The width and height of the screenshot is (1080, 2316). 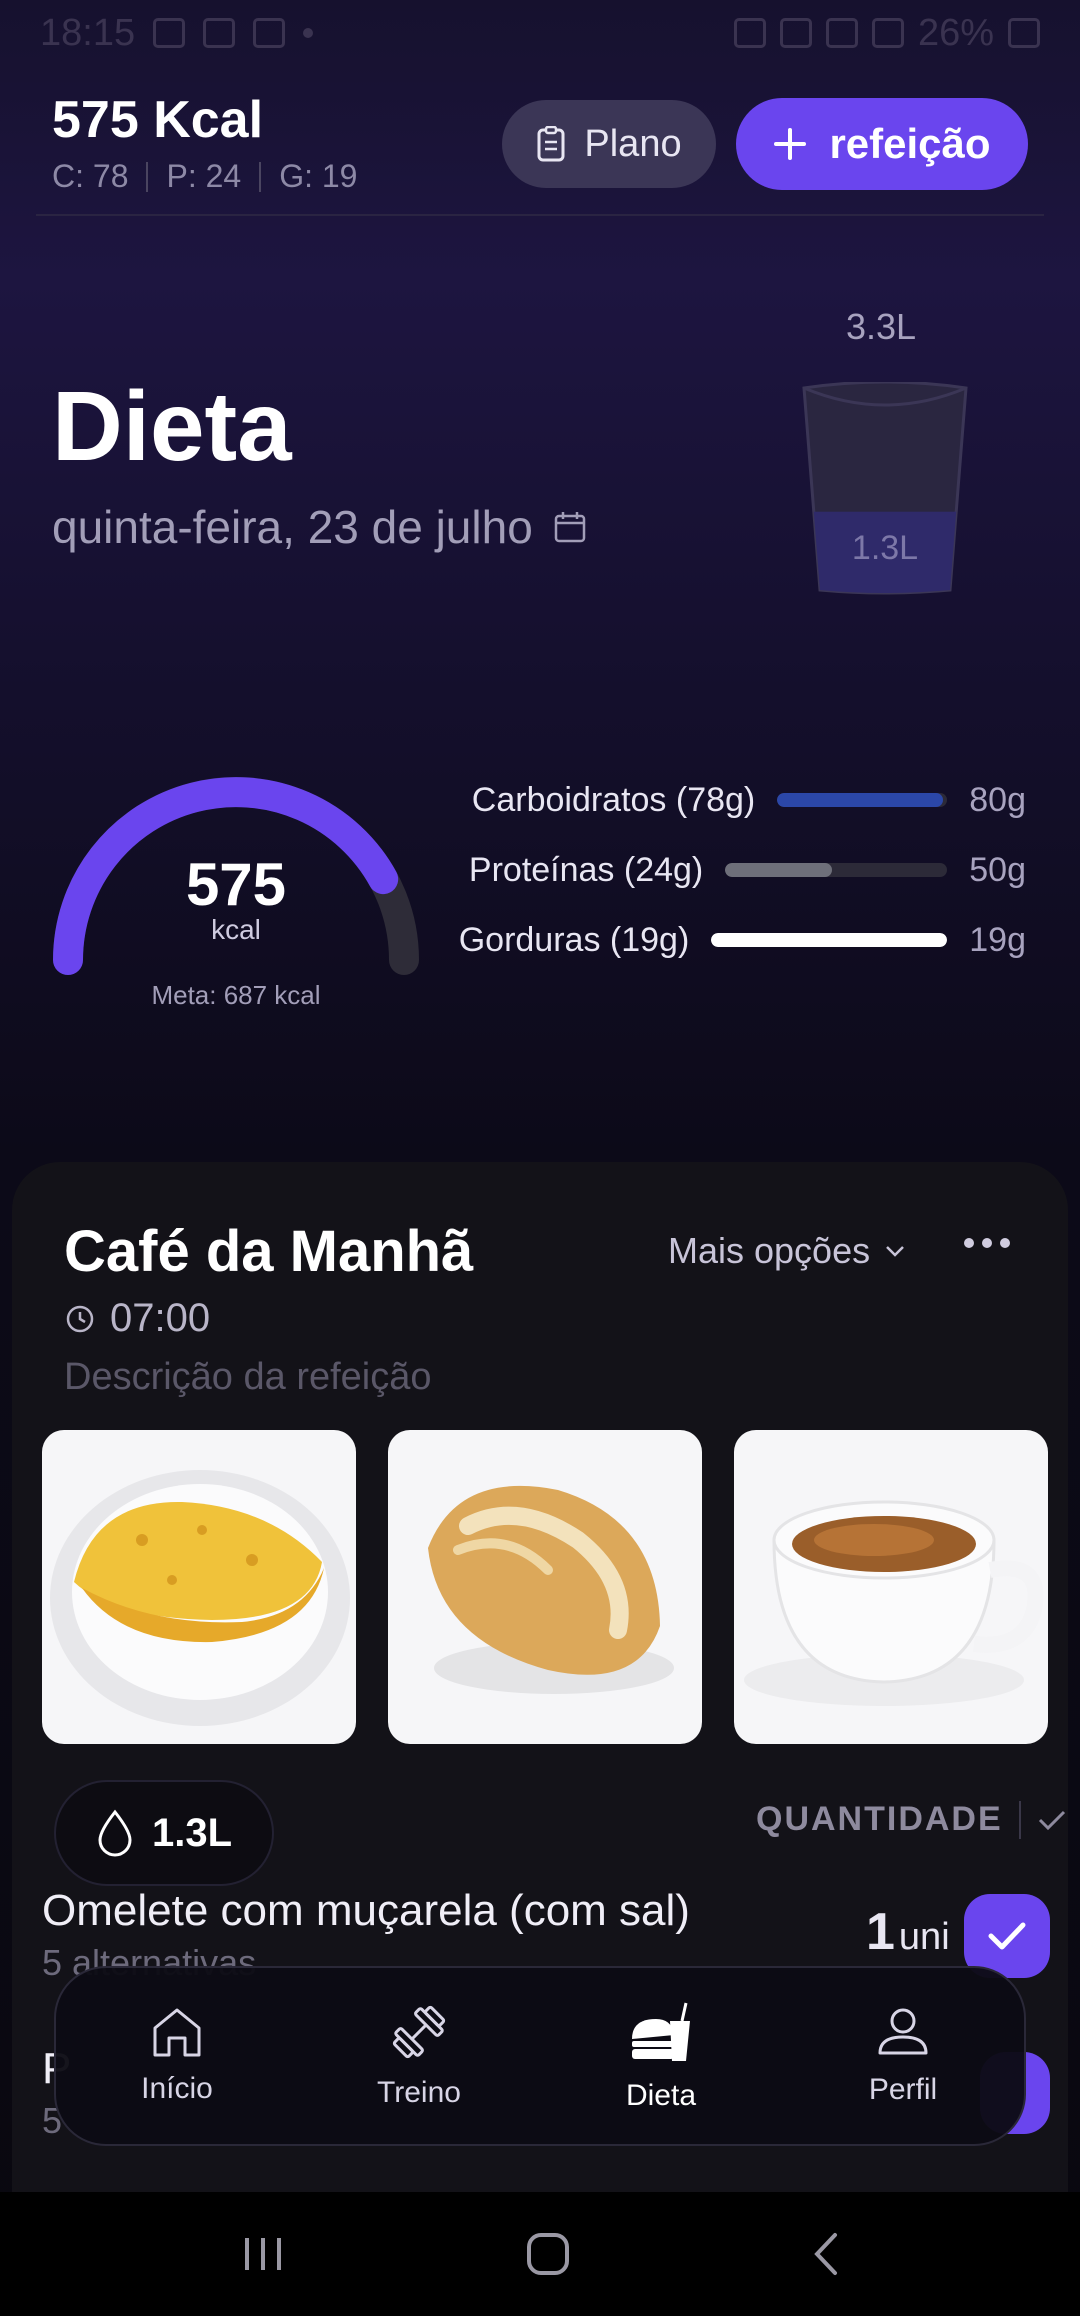 What do you see at coordinates (551, 144) in the screenshot?
I see `clipboard-icon` at bounding box center [551, 144].